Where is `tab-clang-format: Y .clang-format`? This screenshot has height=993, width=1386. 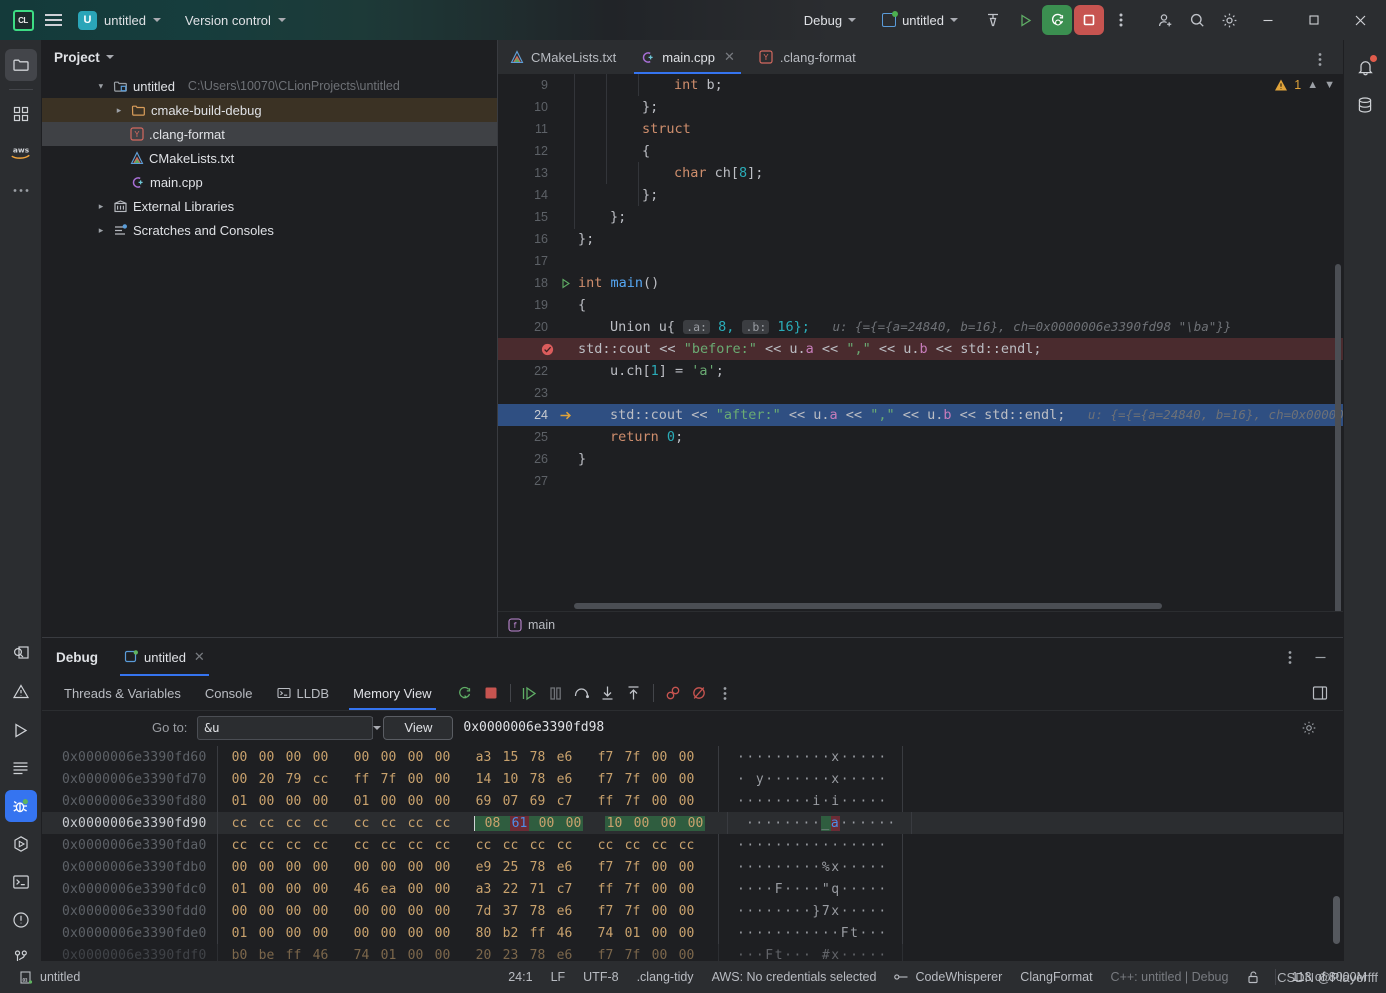 tab-clang-format: Y .clang-format is located at coordinates (807, 57).